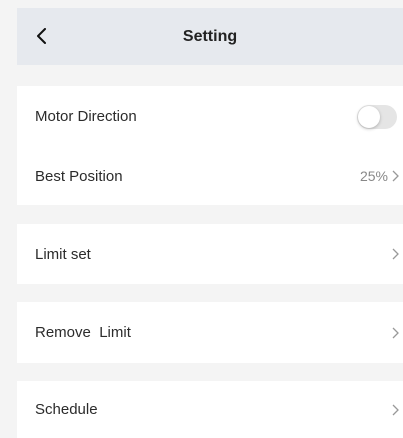 The height and width of the screenshot is (438, 403). What do you see at coordinates (210, 116) in the screenshot?
I see `motor-direction-row: Motor Direction` at bounding box center [210, 116].